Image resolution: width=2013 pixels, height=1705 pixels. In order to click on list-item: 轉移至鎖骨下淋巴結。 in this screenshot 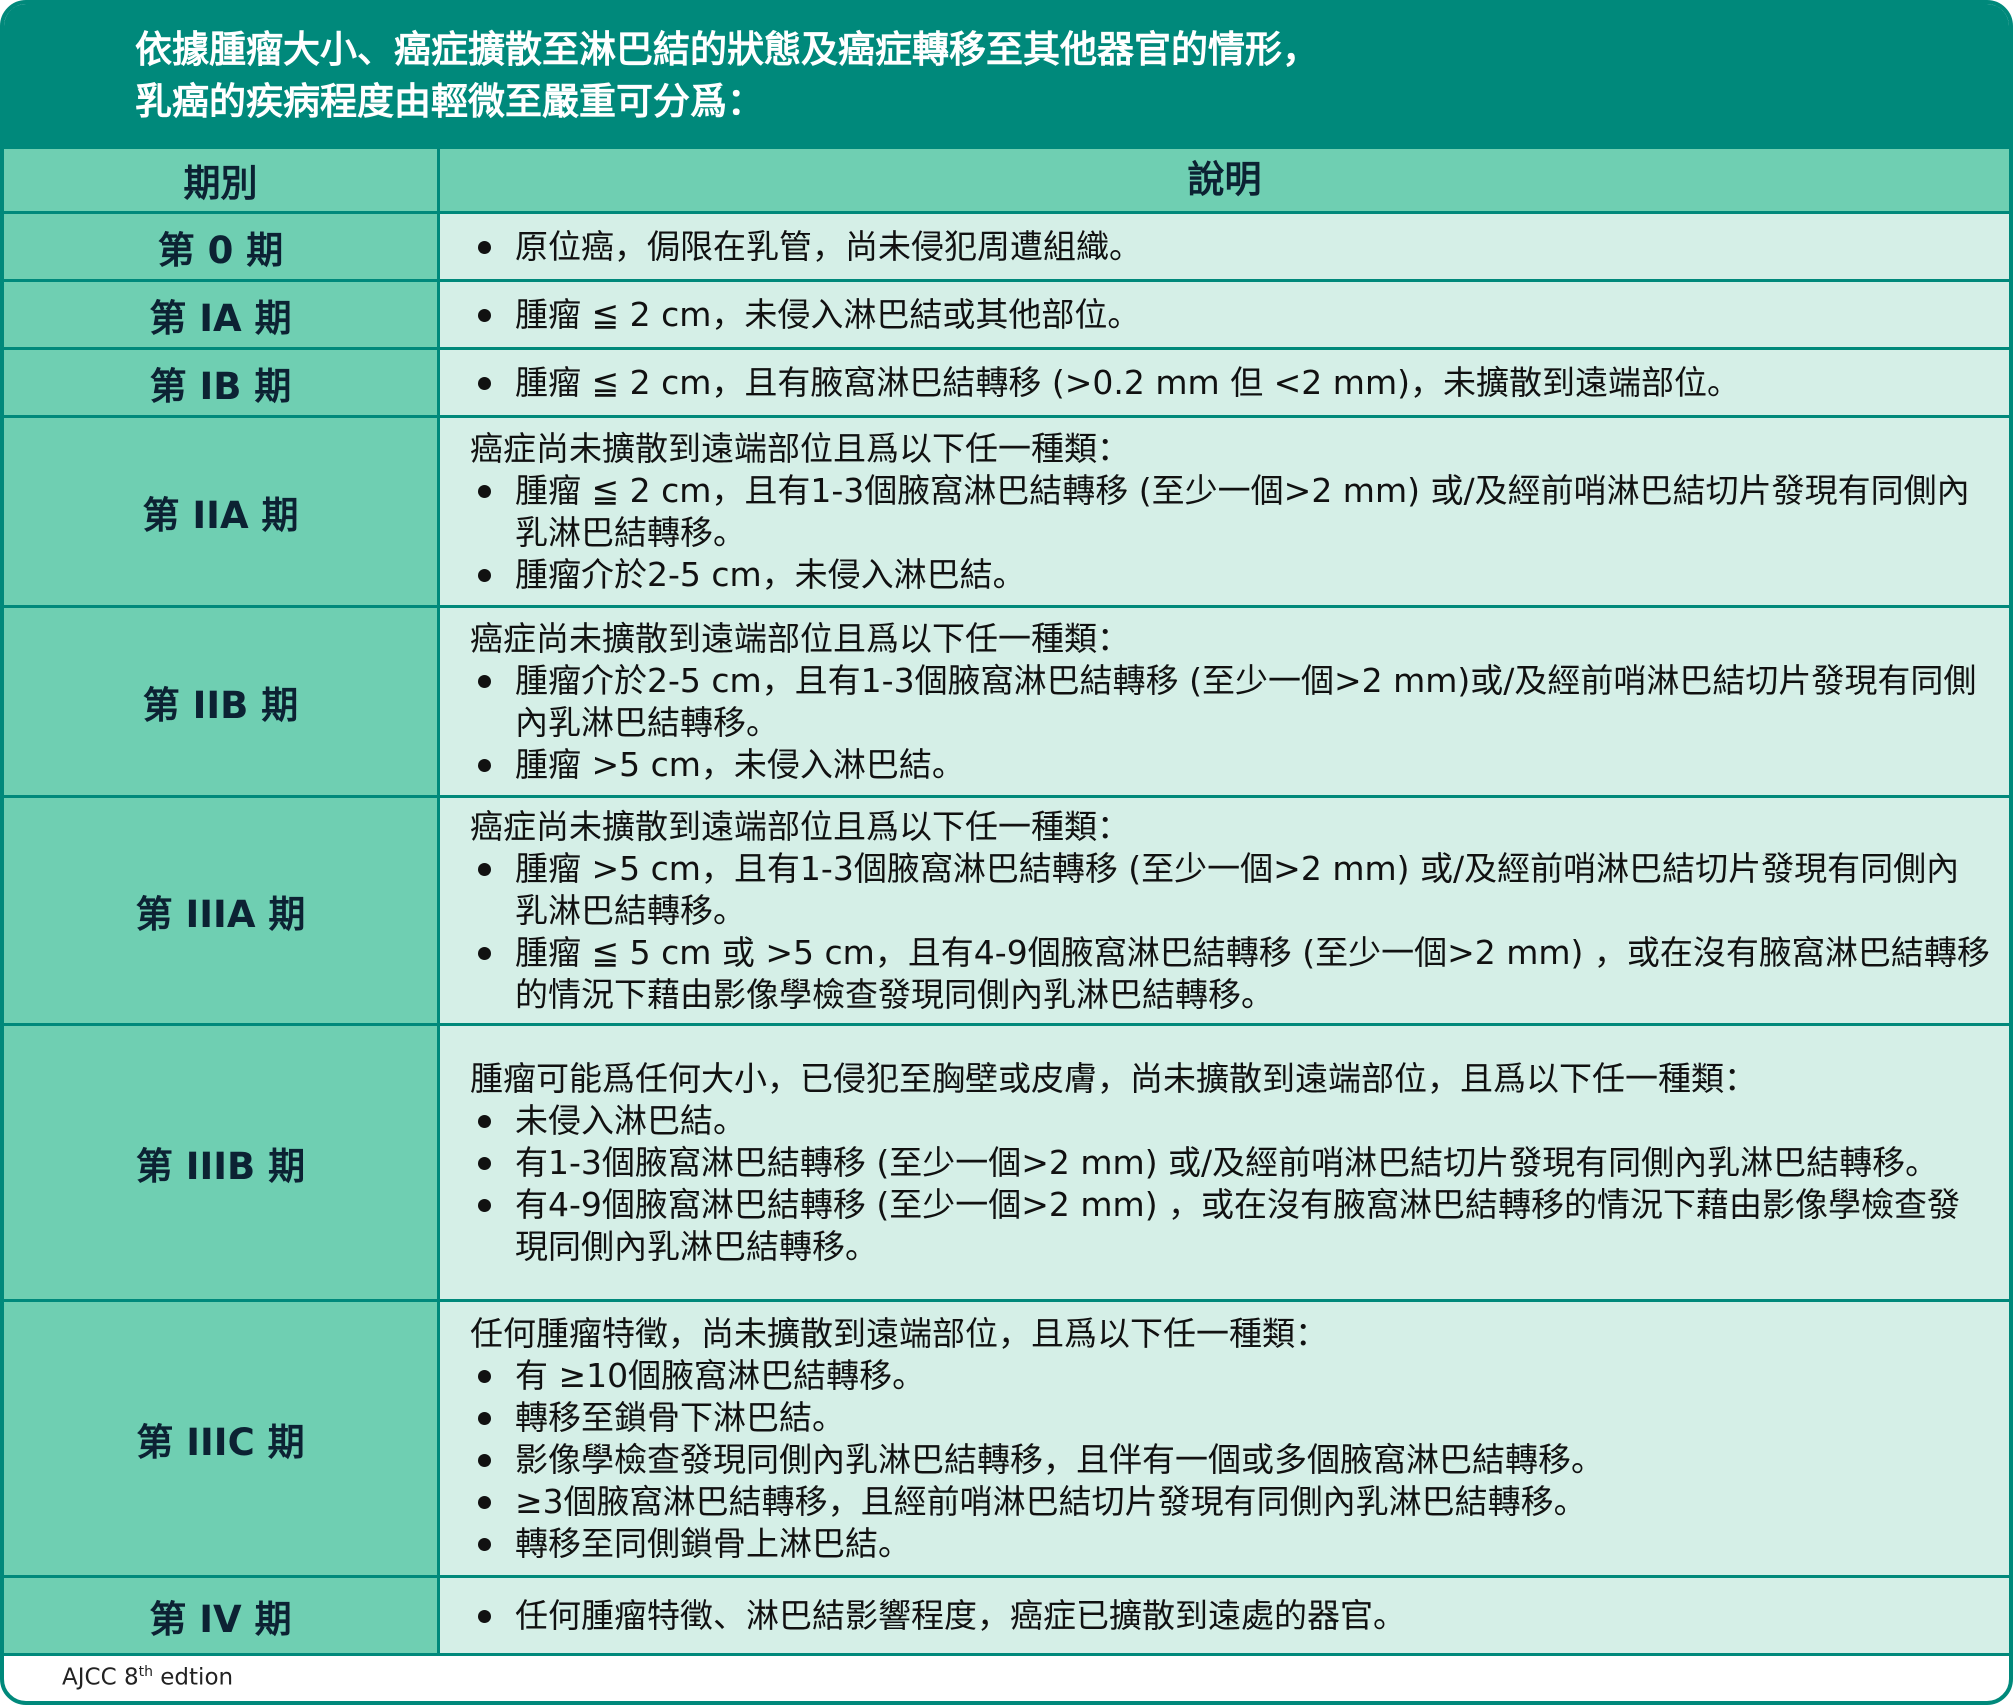, I will do `click(1230, 1418)`.